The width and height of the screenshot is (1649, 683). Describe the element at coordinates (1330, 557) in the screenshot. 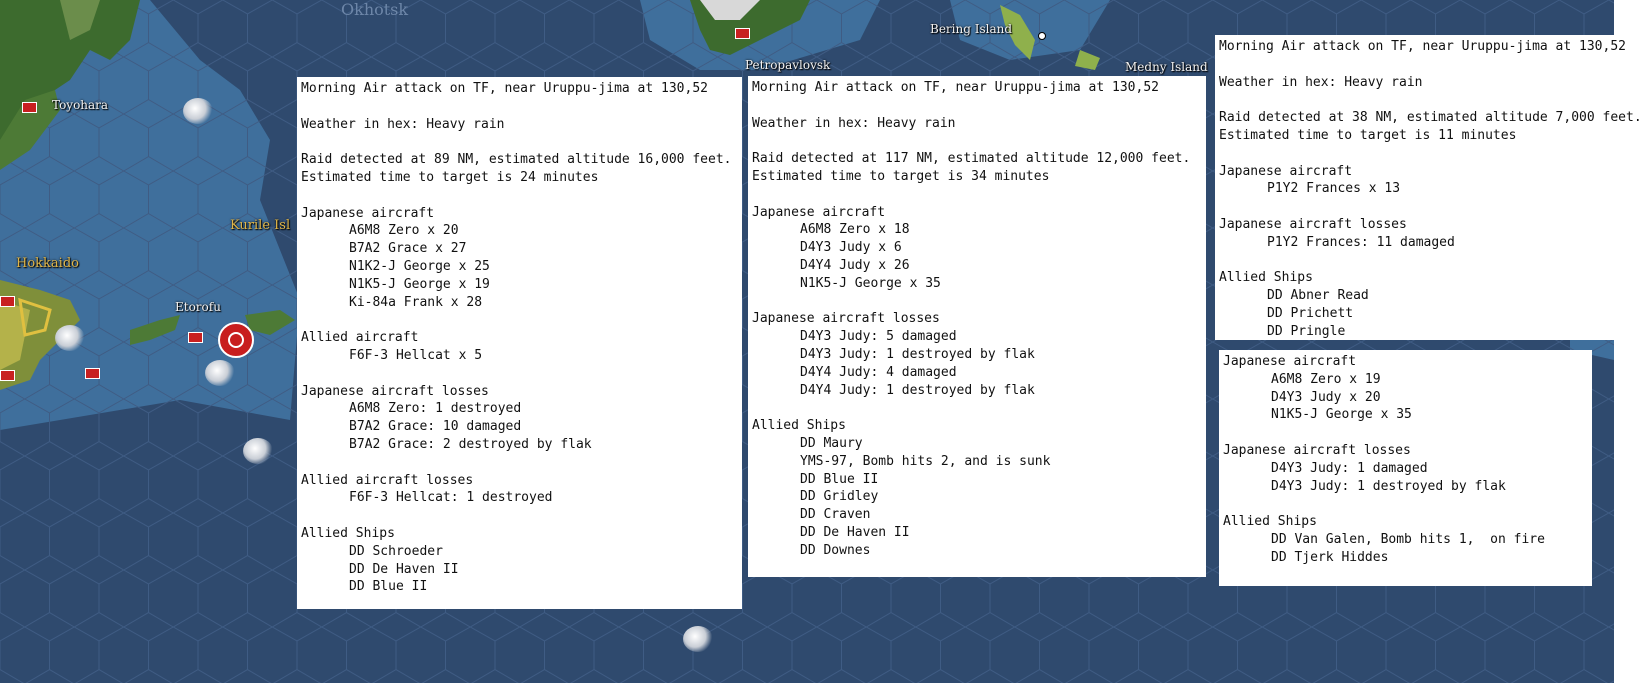

I see `list-item: DD Tjerk Hiddes` at that location.